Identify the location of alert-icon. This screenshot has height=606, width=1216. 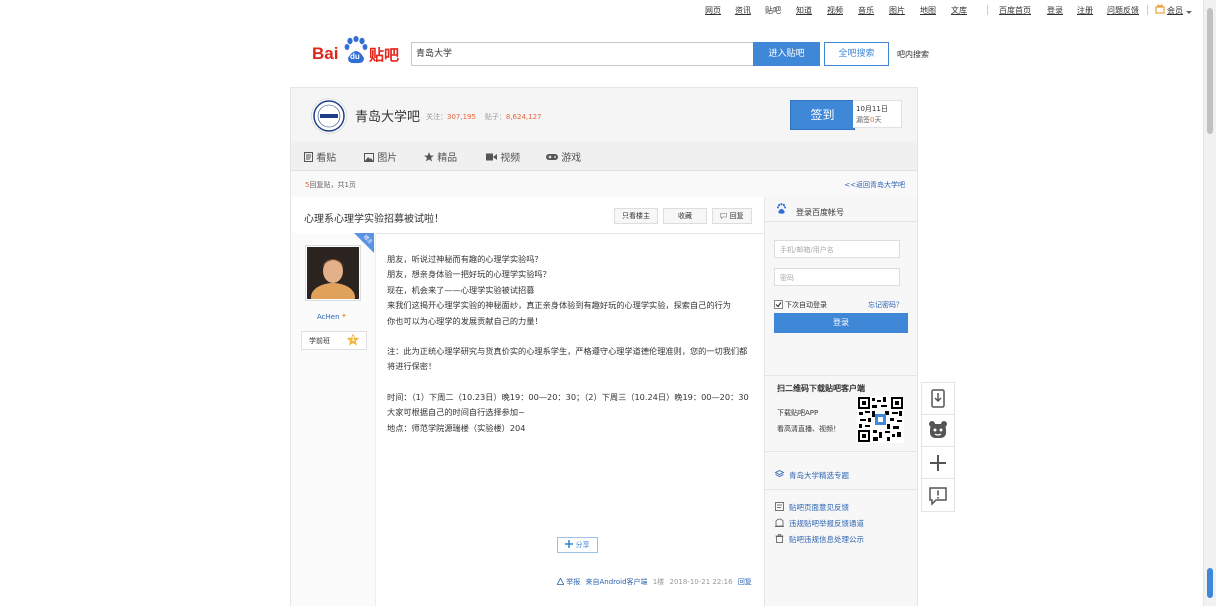
(938, 496).